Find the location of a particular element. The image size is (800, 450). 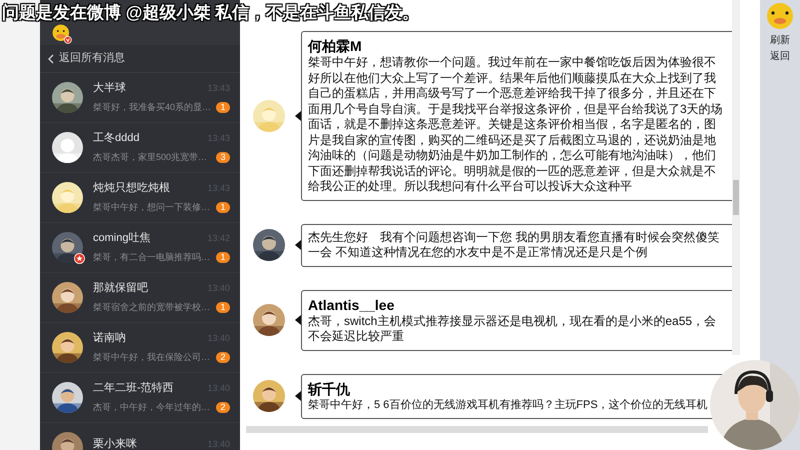

scrollbar is located at coordinates (736, 177).